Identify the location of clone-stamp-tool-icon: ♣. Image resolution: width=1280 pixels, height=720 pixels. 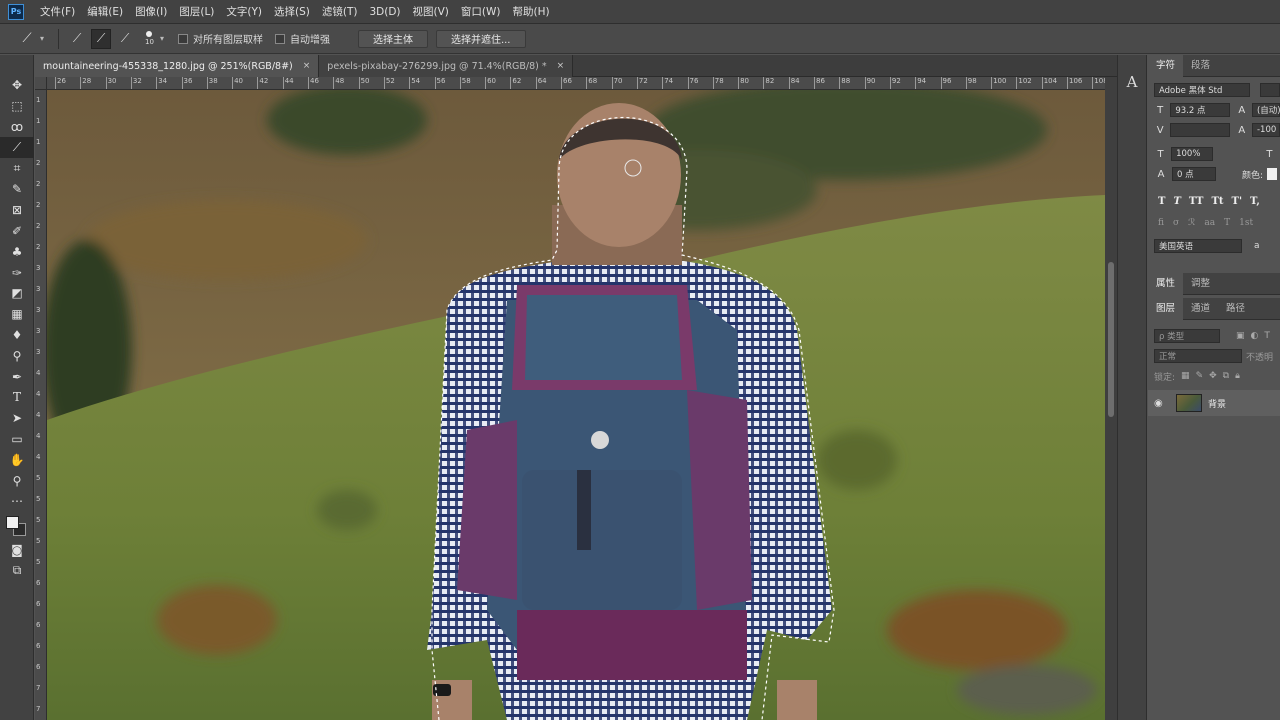
(17, 251).